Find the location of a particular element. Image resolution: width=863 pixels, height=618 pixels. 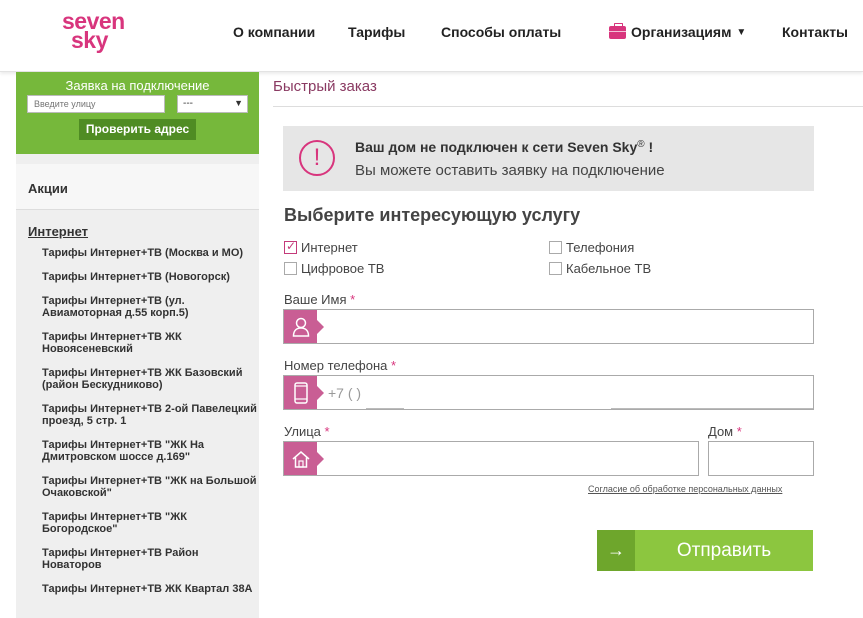

service-digital-tv-option: Цифровое ТВ is located at coordinates (334, 268).